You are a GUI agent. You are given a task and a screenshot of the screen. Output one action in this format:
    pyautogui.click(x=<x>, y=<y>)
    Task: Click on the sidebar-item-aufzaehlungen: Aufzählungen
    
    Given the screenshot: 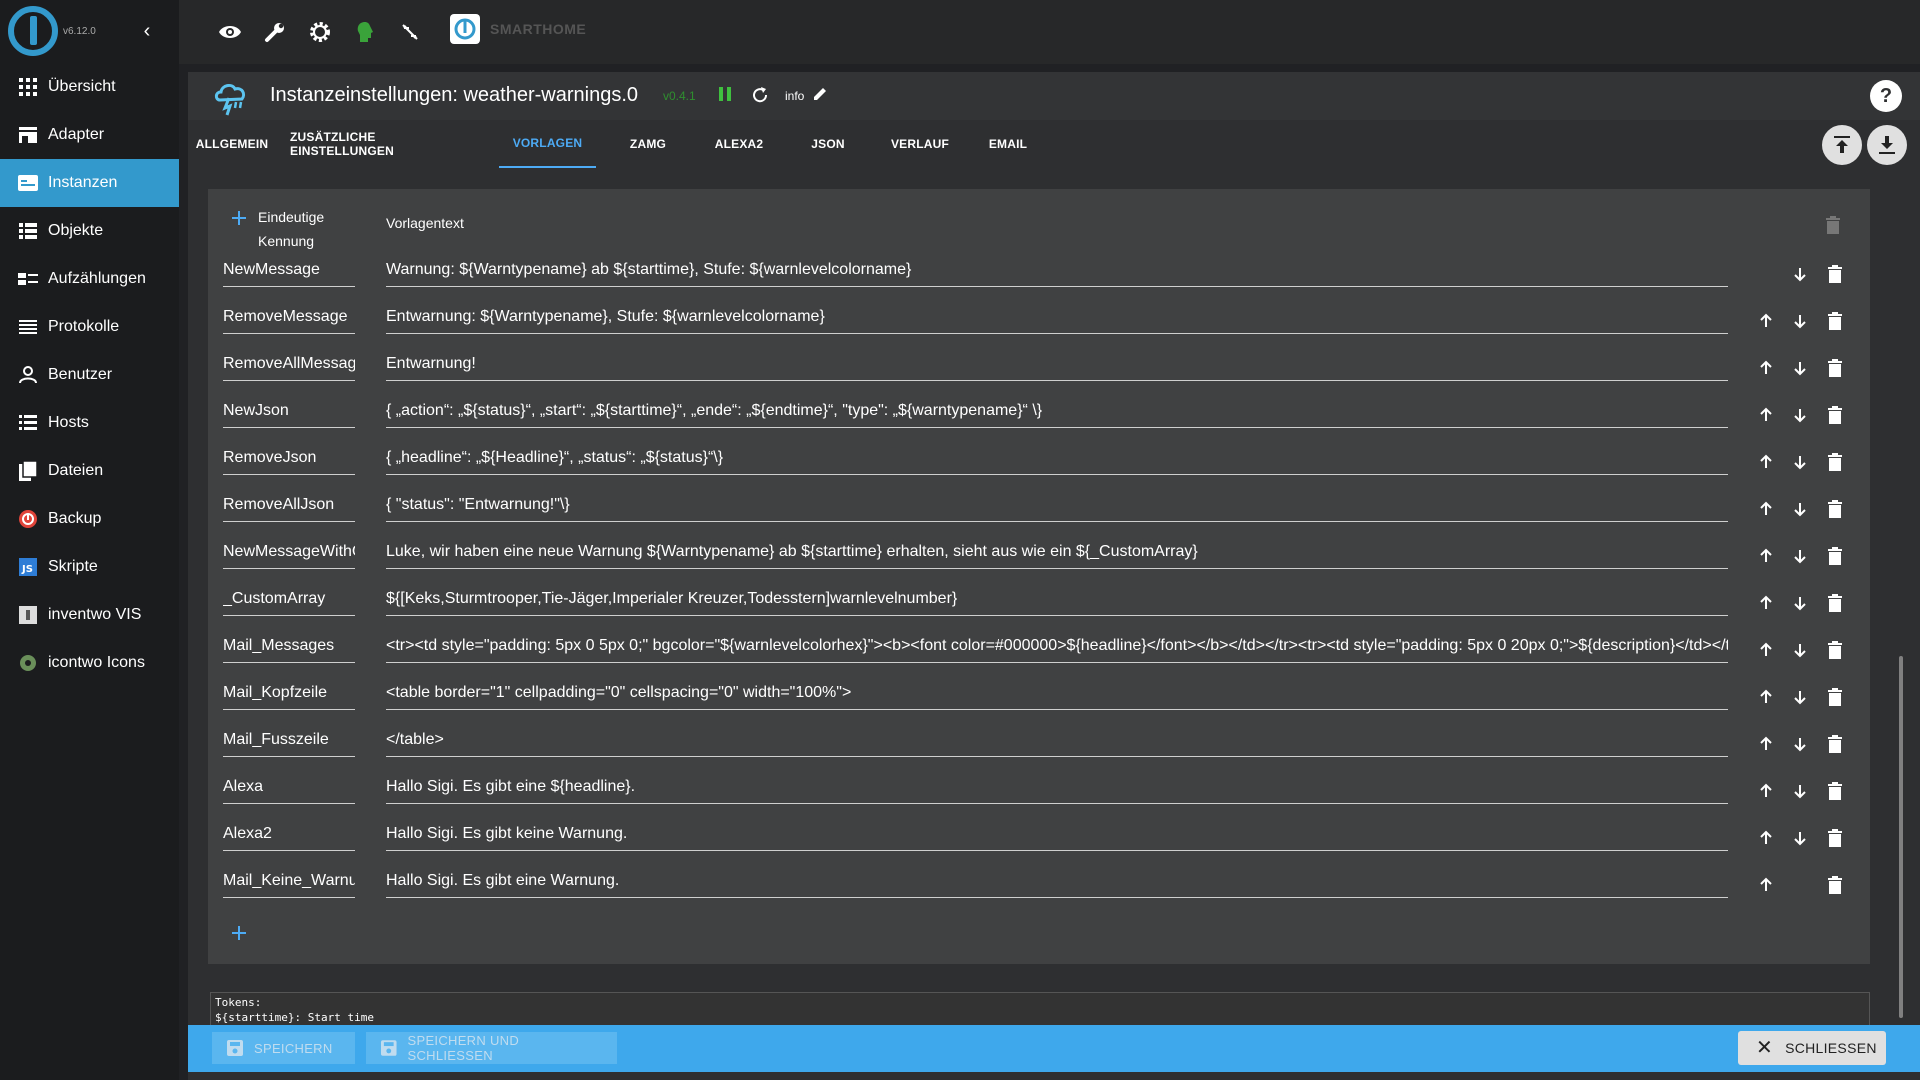 What is the action you would take?
    pyautogui.click(x=89, y=279)
    